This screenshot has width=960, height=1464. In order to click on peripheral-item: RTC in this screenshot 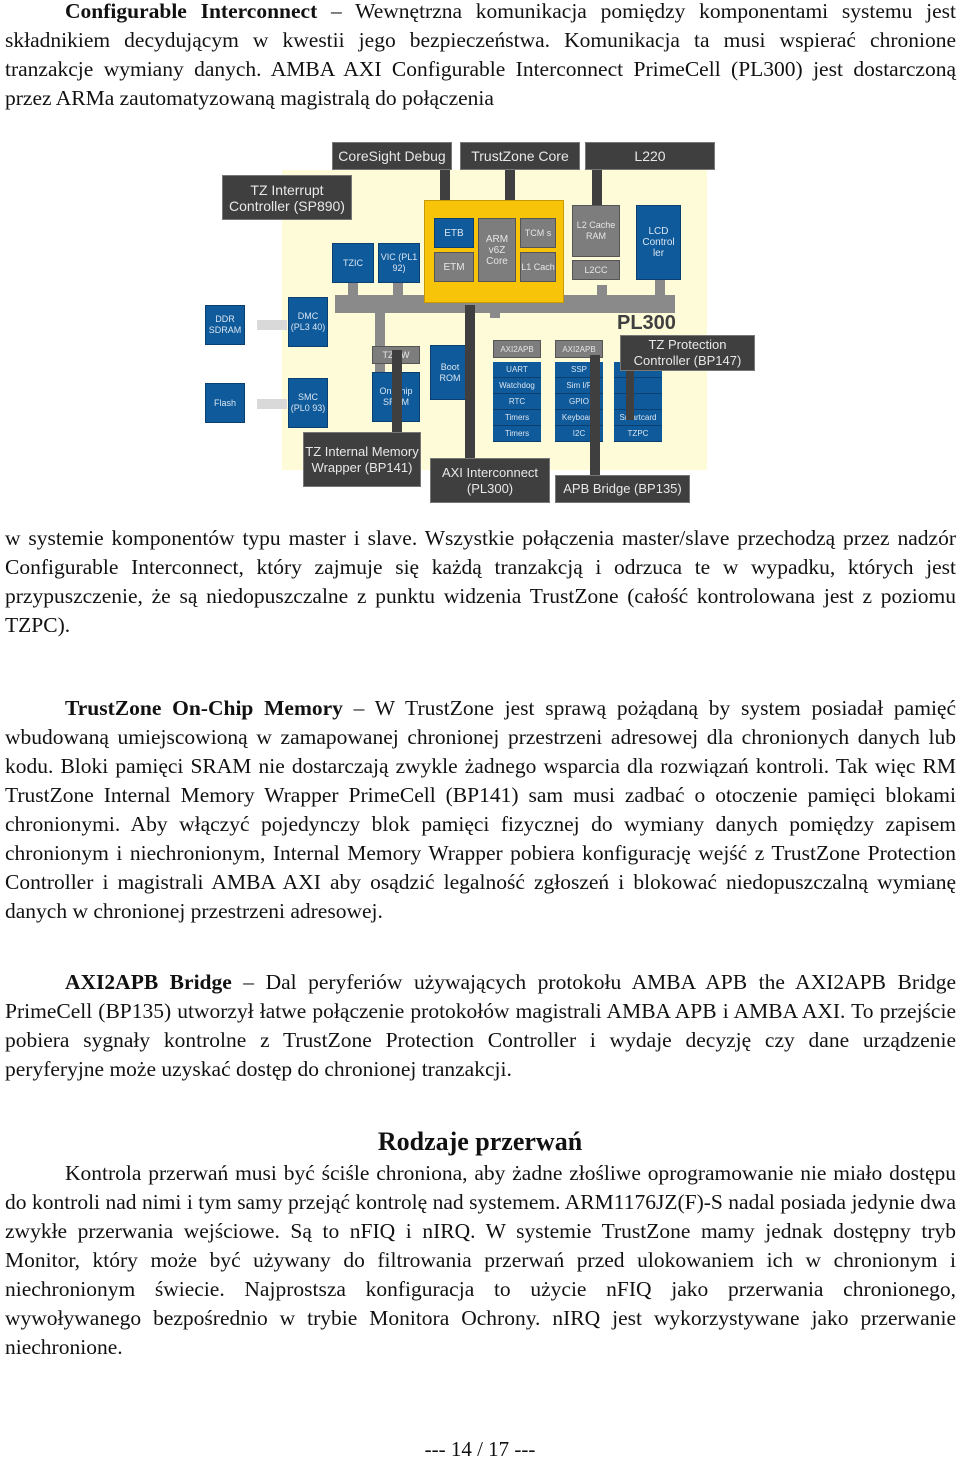, I will do `click(517, 402)`.